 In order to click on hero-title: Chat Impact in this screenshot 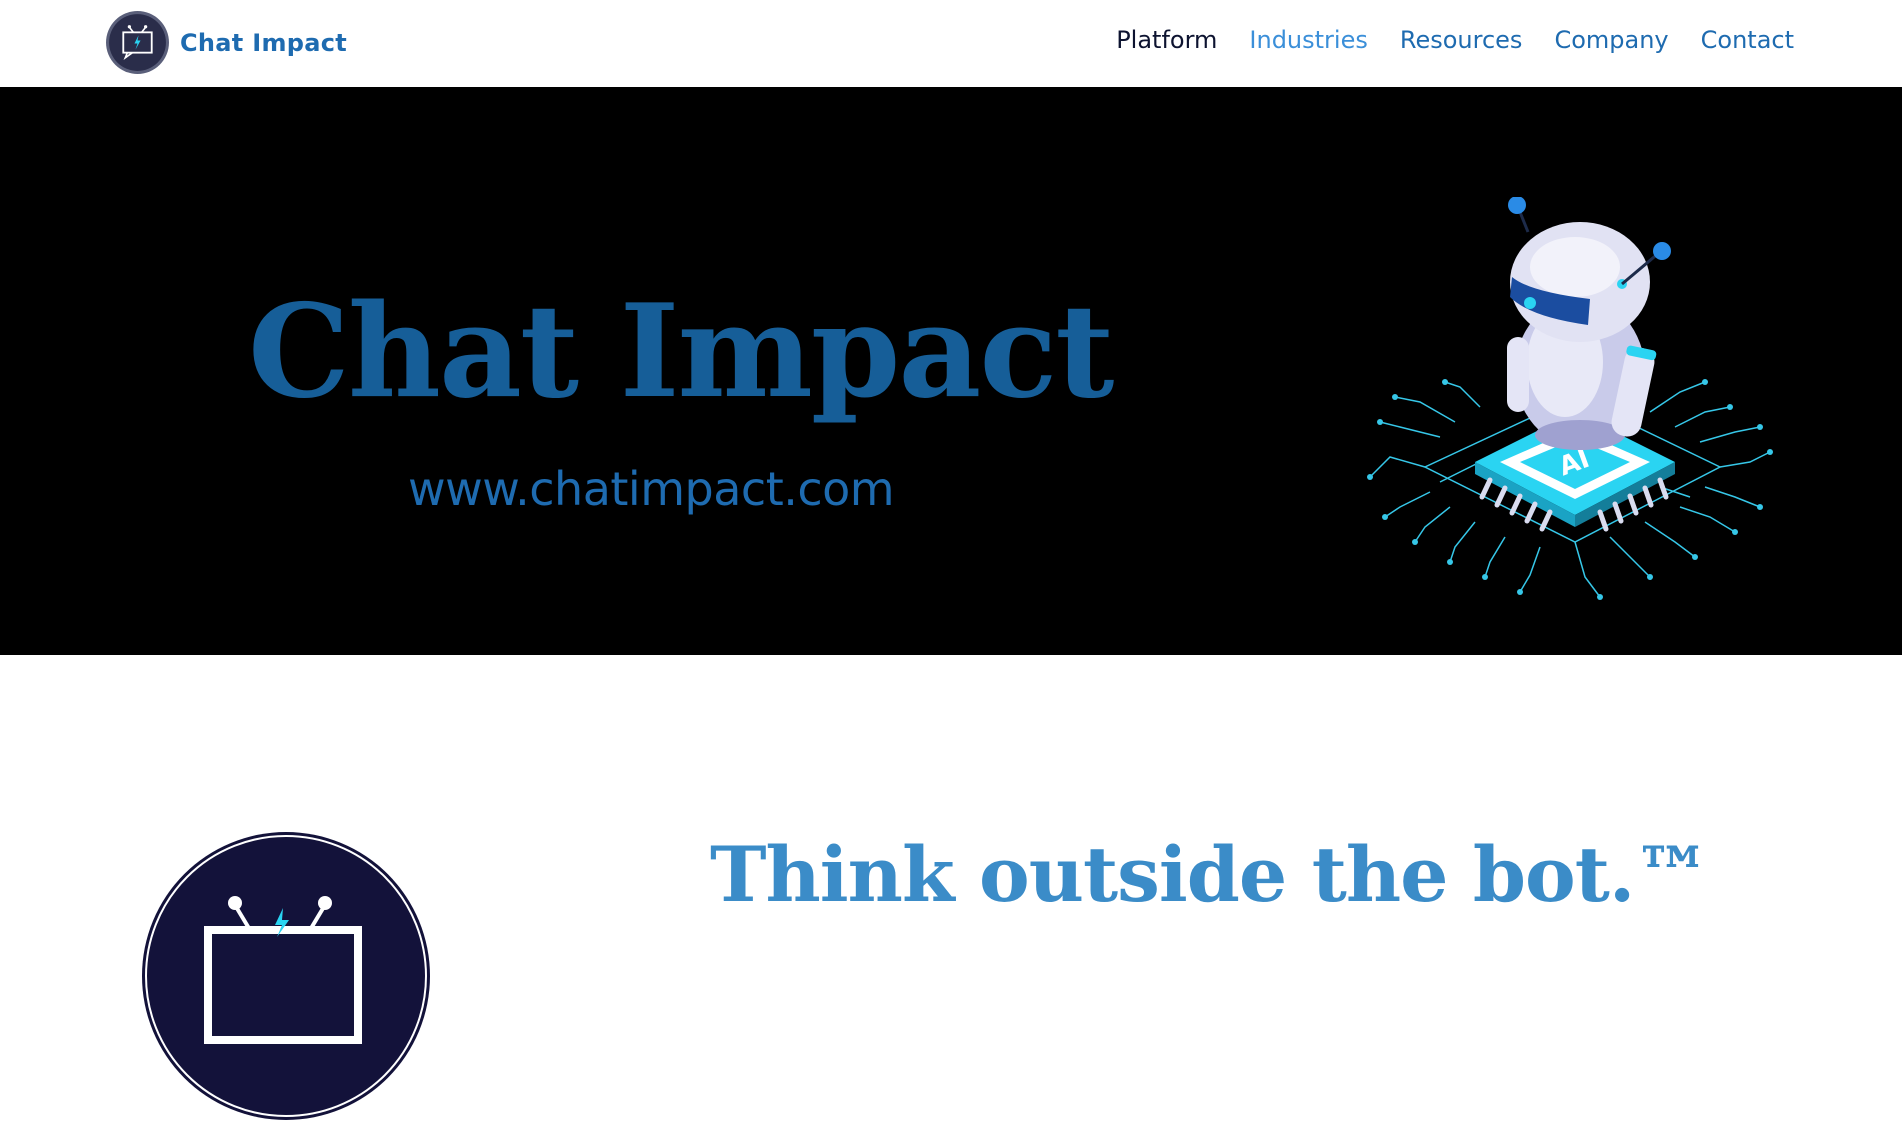, I will do `click(681, 352)`.